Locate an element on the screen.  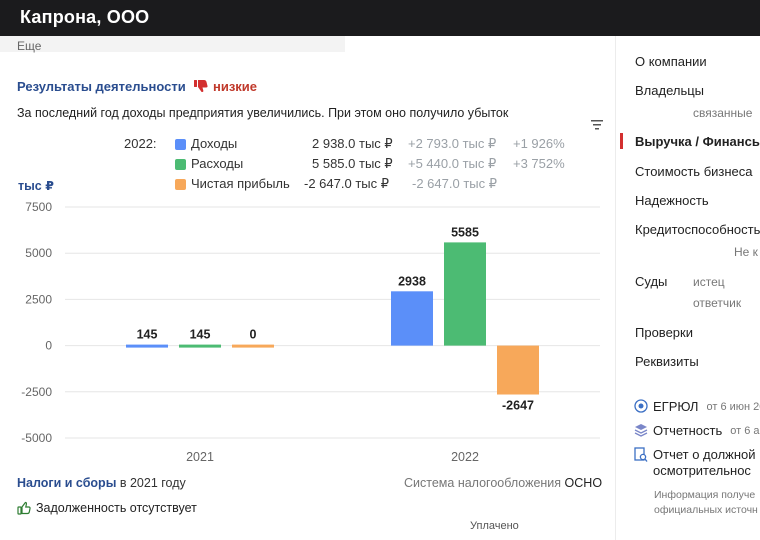
emblem-icon is located at coordinates (641, 406).